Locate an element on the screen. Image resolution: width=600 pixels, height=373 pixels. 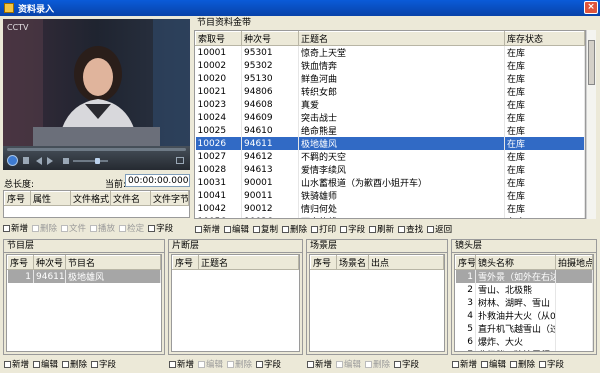
table-row: 10028 94613 爱情李续风 在库 is located at coordinates (390, 169).